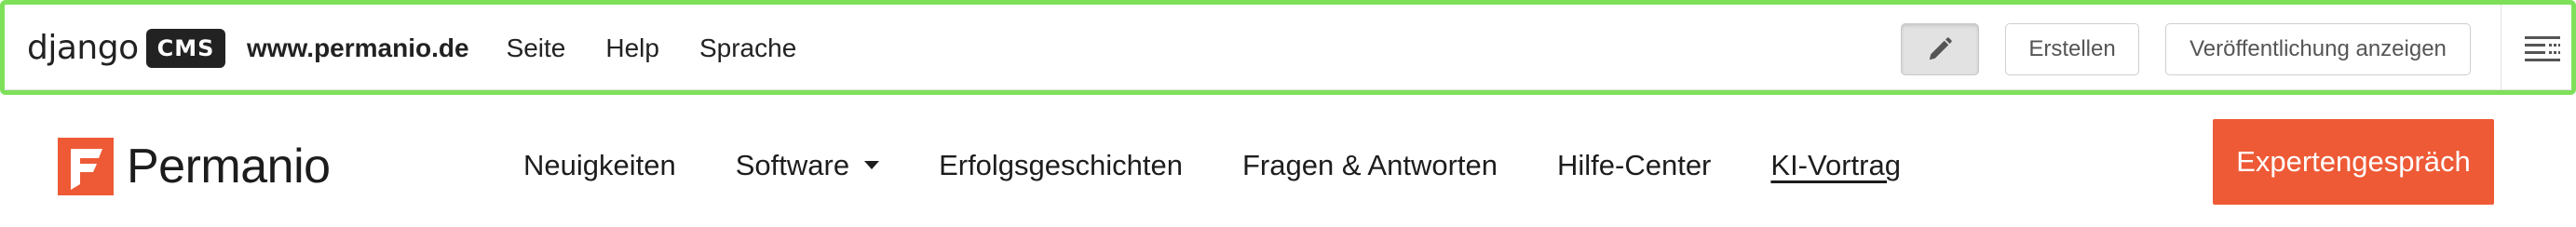 The height and width of the screenshot is (227, 2576). I want to click on brand-name: Permanio, so click(229, 167).